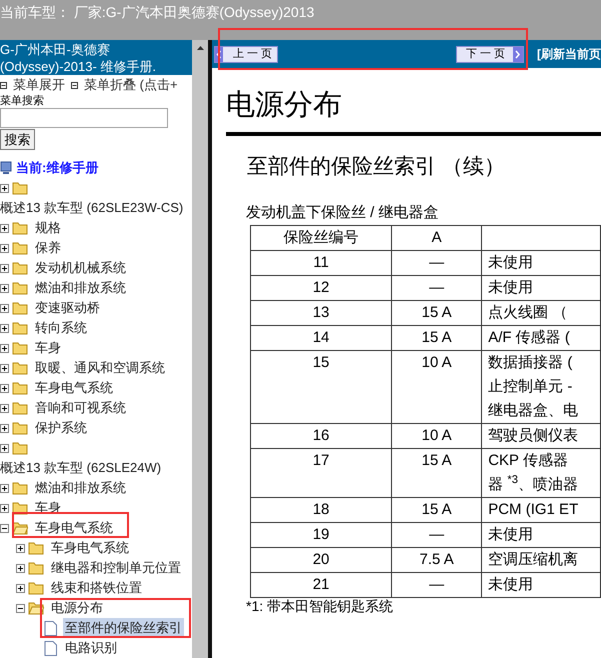 The image size is (601, 658). I want to click on section-title: 至部件的保险丝索引 （续）, so click(376, 167).